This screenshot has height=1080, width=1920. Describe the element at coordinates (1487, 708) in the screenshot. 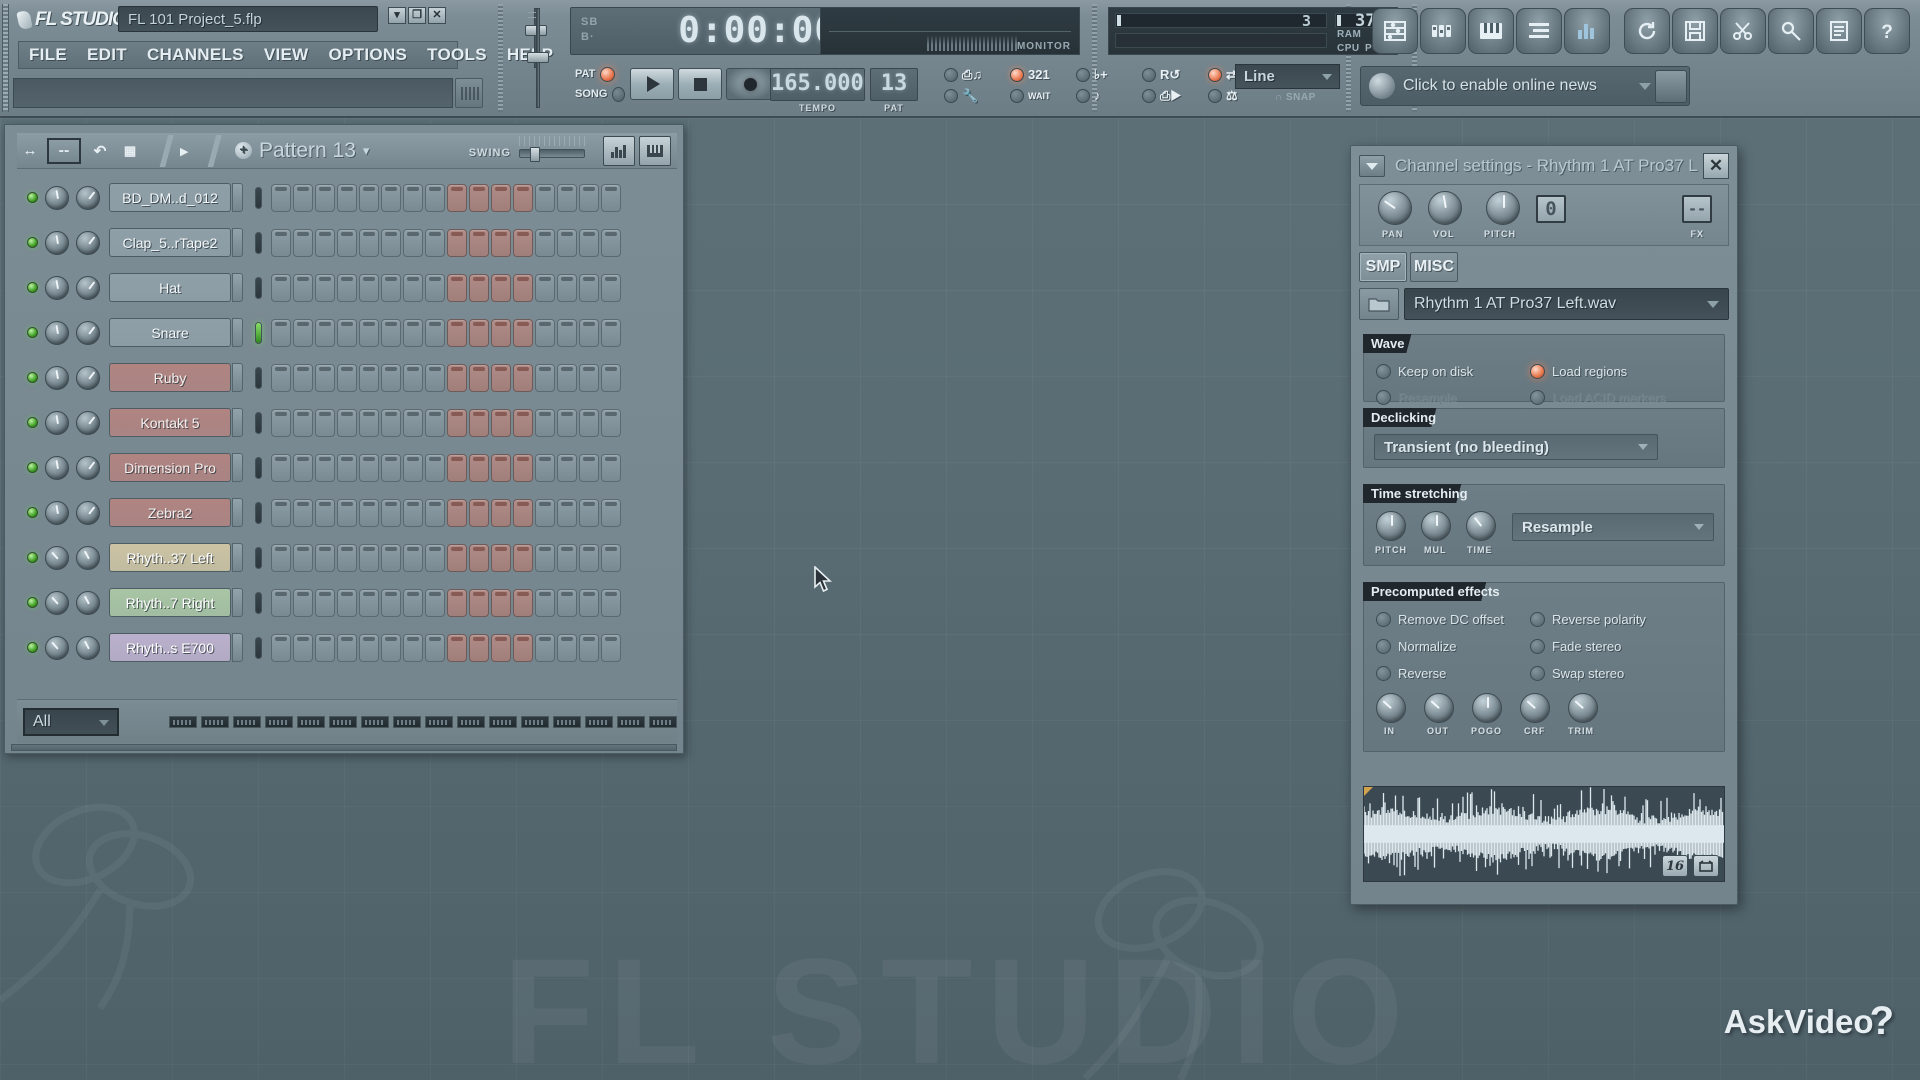

I see `pogo-knob` at that location.